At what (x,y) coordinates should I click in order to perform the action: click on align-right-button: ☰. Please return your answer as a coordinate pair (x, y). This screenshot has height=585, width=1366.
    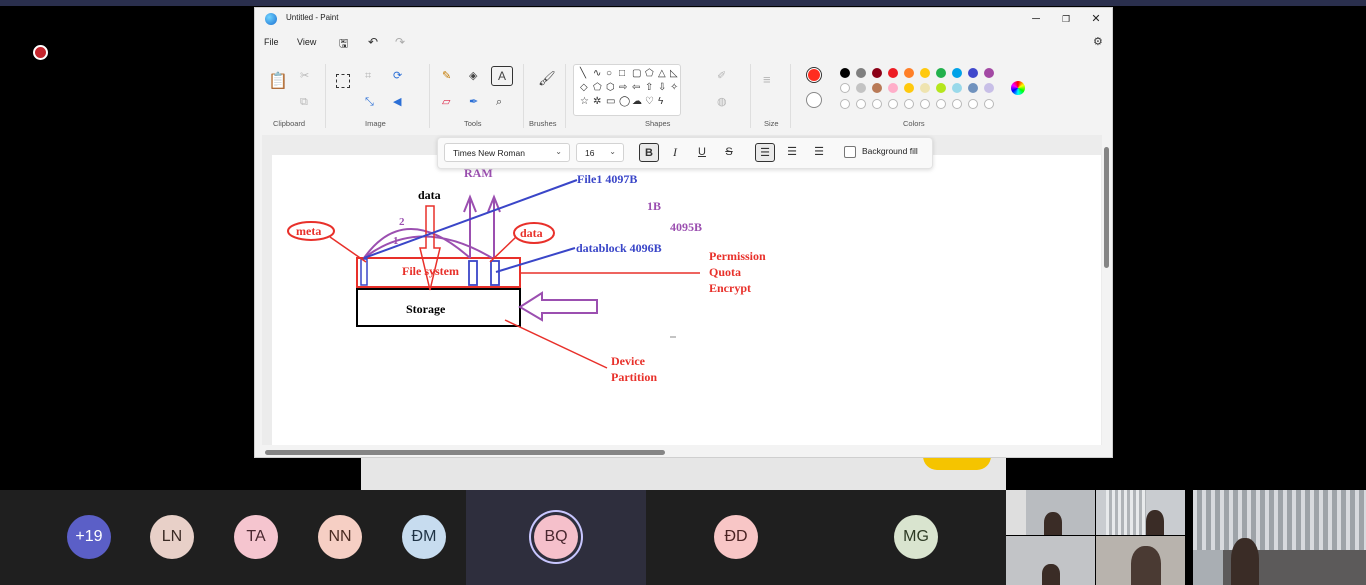
    Looking at the image, I should click on (819, 152).